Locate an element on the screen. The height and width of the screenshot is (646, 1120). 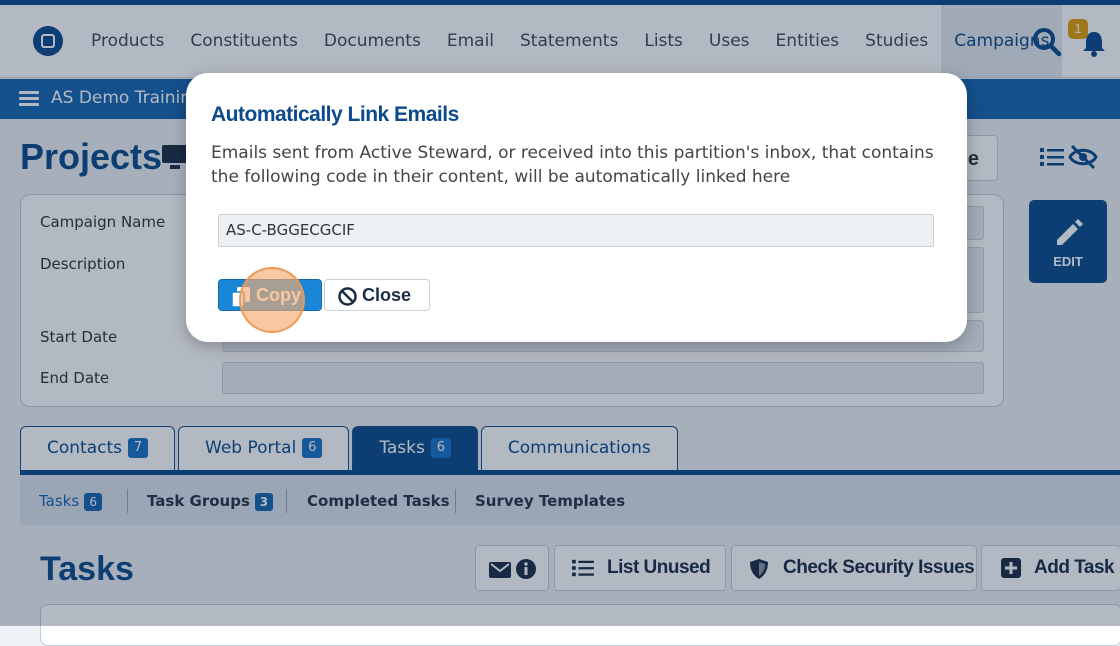
copy-button: Copy is located at coordinates (270, 295).